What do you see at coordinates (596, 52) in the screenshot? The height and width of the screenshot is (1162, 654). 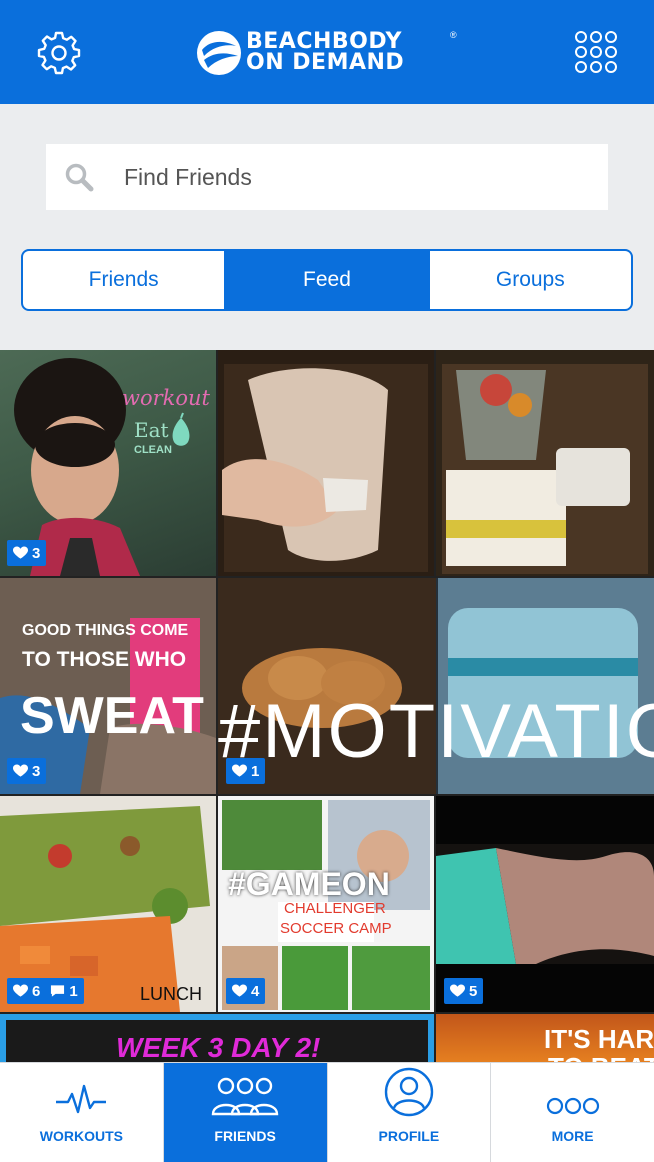 I see `grid-menu-icon` at bounding box center [596, 52].